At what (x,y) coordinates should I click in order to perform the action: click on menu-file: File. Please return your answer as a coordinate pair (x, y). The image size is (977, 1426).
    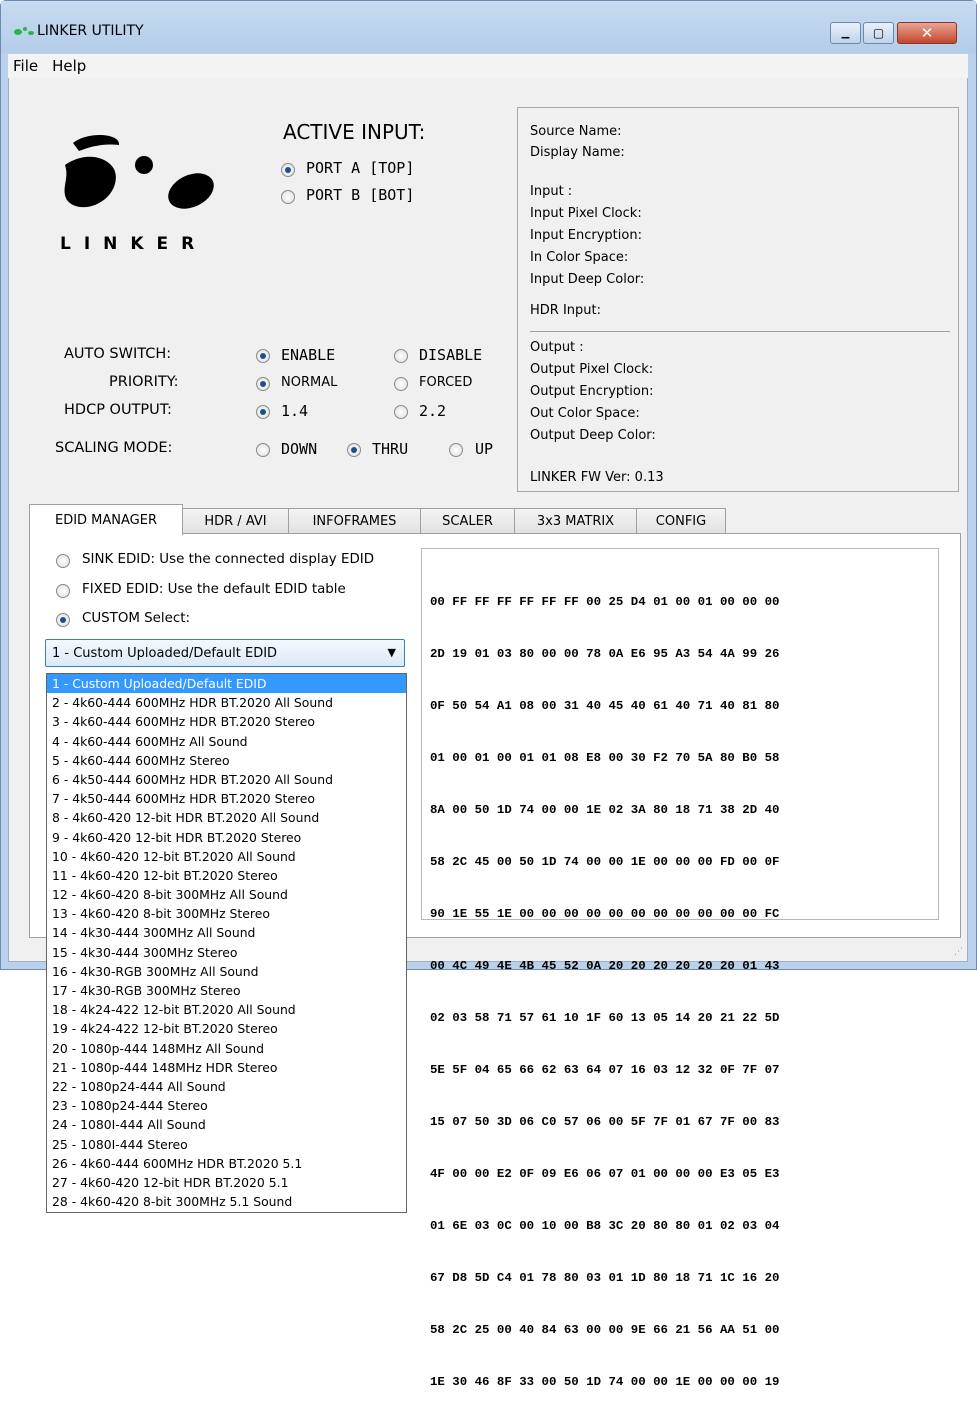
    Looking at the image, I should click on (27, 66).